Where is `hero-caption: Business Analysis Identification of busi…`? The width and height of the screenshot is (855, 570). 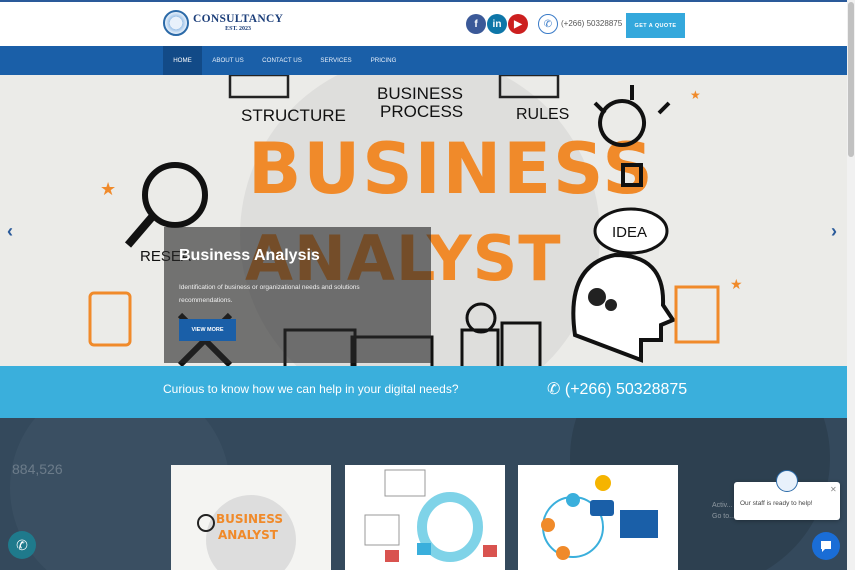 hero-caption: Business Analysis Identification of busi… is located at coordinates (297, 295).